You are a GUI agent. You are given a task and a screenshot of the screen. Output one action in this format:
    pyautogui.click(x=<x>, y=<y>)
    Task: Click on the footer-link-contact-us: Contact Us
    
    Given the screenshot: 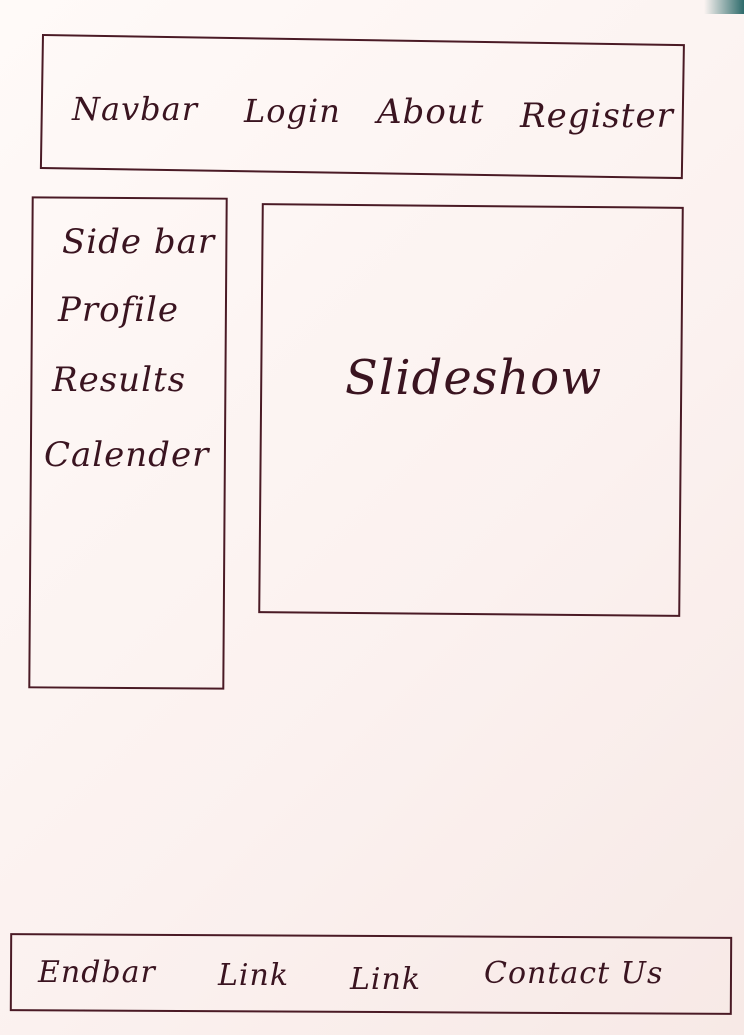 What is the action you would take?
    pyautogui.click(x=573, y=973)
    